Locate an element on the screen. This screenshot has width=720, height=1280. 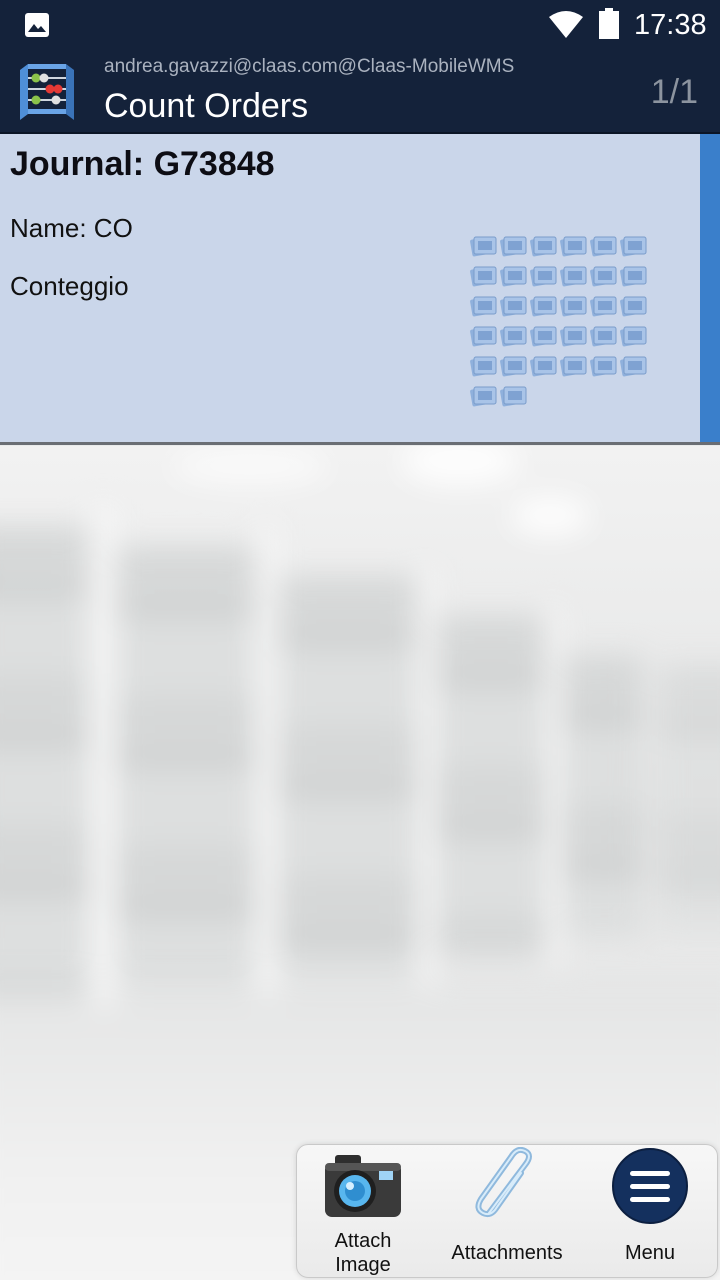
selection-accent-bar is located at coordinates (710, 288).